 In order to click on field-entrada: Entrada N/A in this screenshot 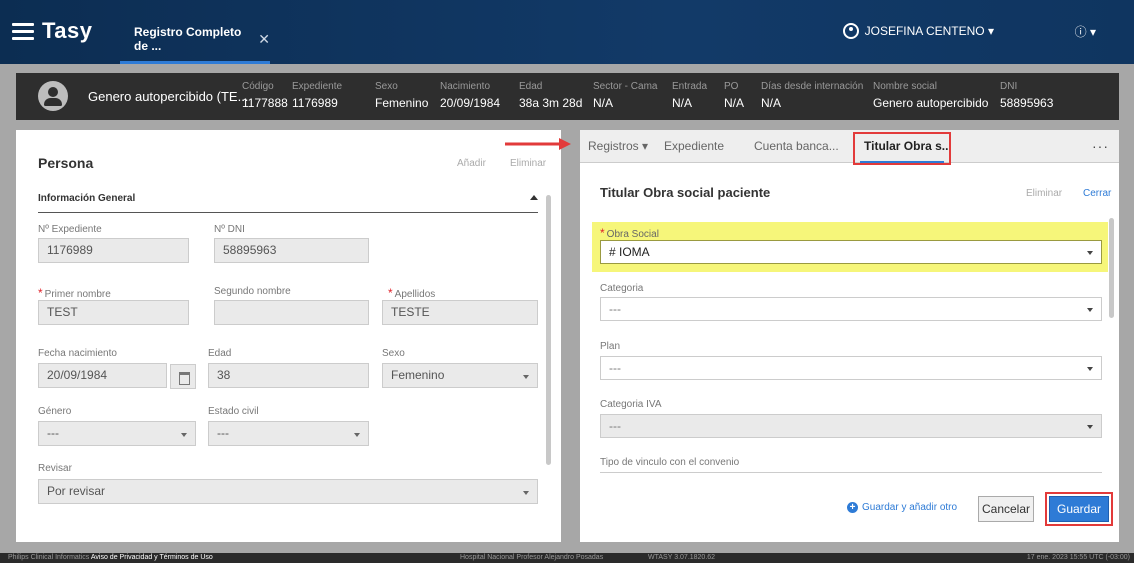, I will do `click(689, 95)`.